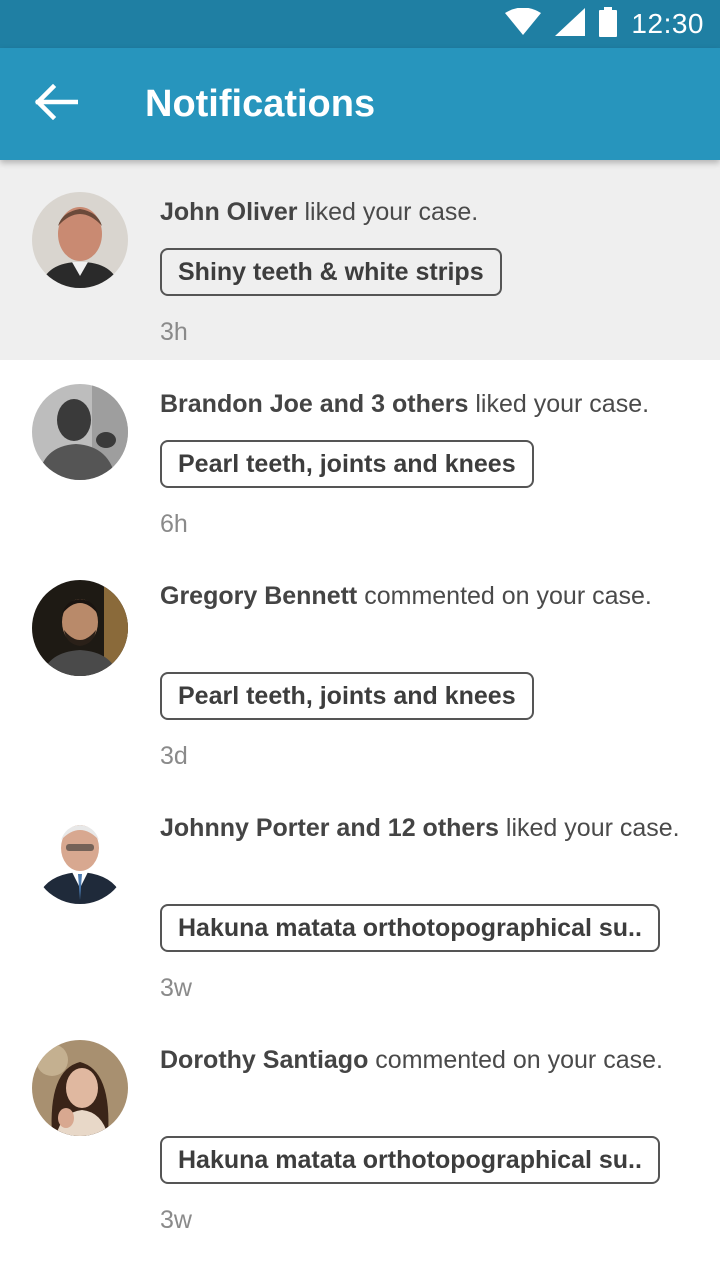 The width and height of the screenshot is (720, 1280). I want to click on back-button, so click(56, 104).